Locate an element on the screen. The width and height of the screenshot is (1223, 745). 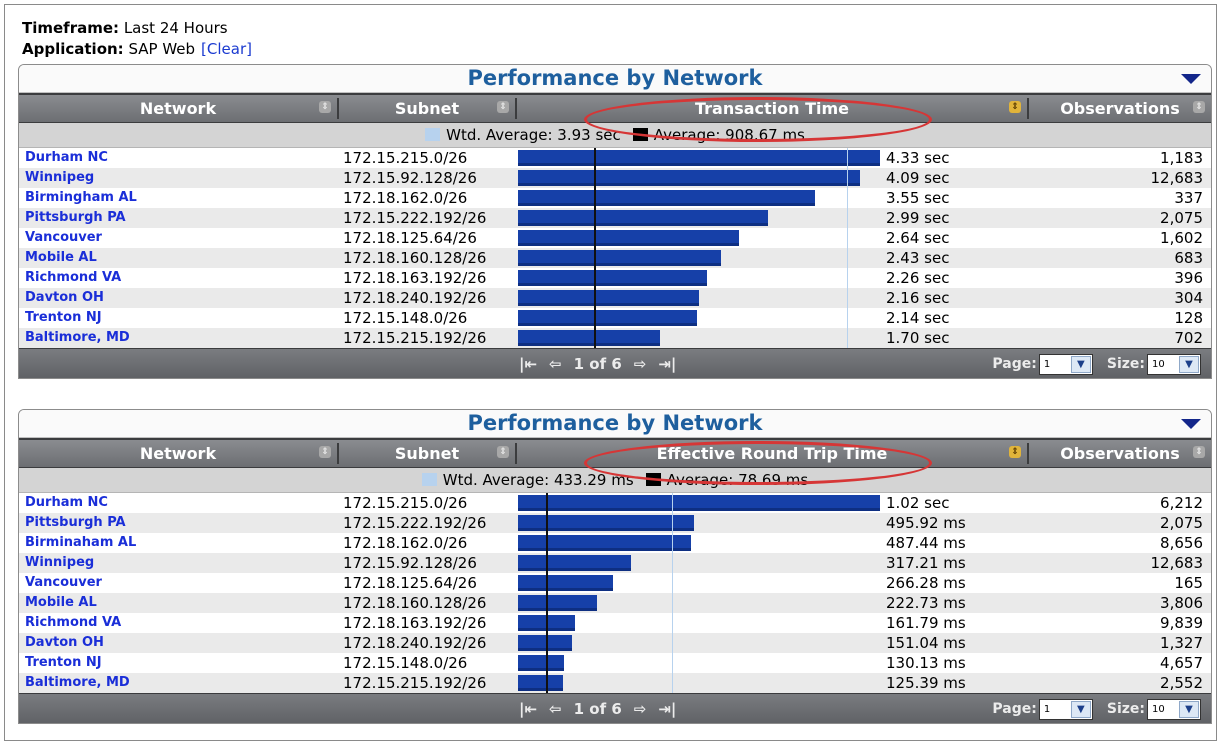
subnet-value: 172.15.92.128/26 is located at coordinates (410, 563).